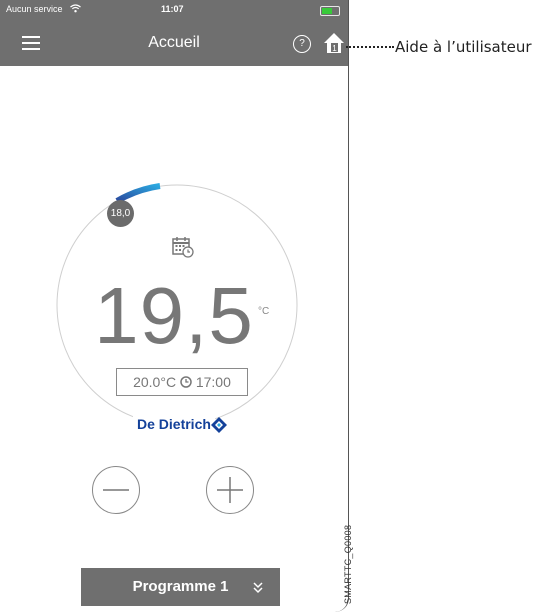 The image size is (539, 612). I want to click on brand-logo-text: De Dietrich, so click(174, 424).